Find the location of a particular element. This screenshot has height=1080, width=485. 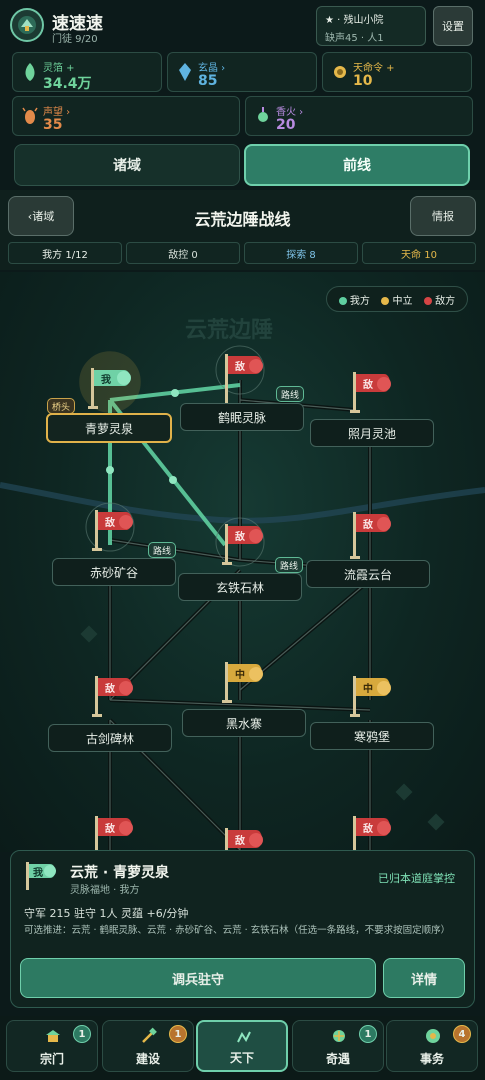

node-hemian-vein: 鹤眠灵脉 is located at coordinates (242, 417).